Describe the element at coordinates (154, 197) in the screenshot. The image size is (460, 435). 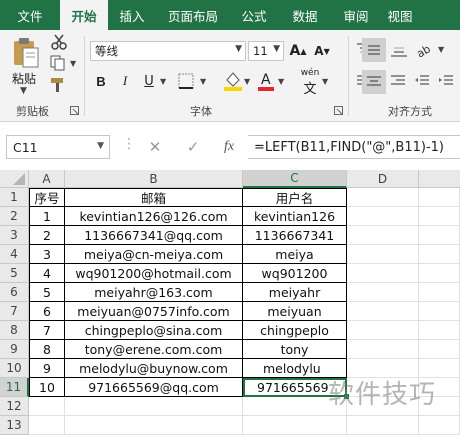
I see `cell-b1: 邮箱` at that location.